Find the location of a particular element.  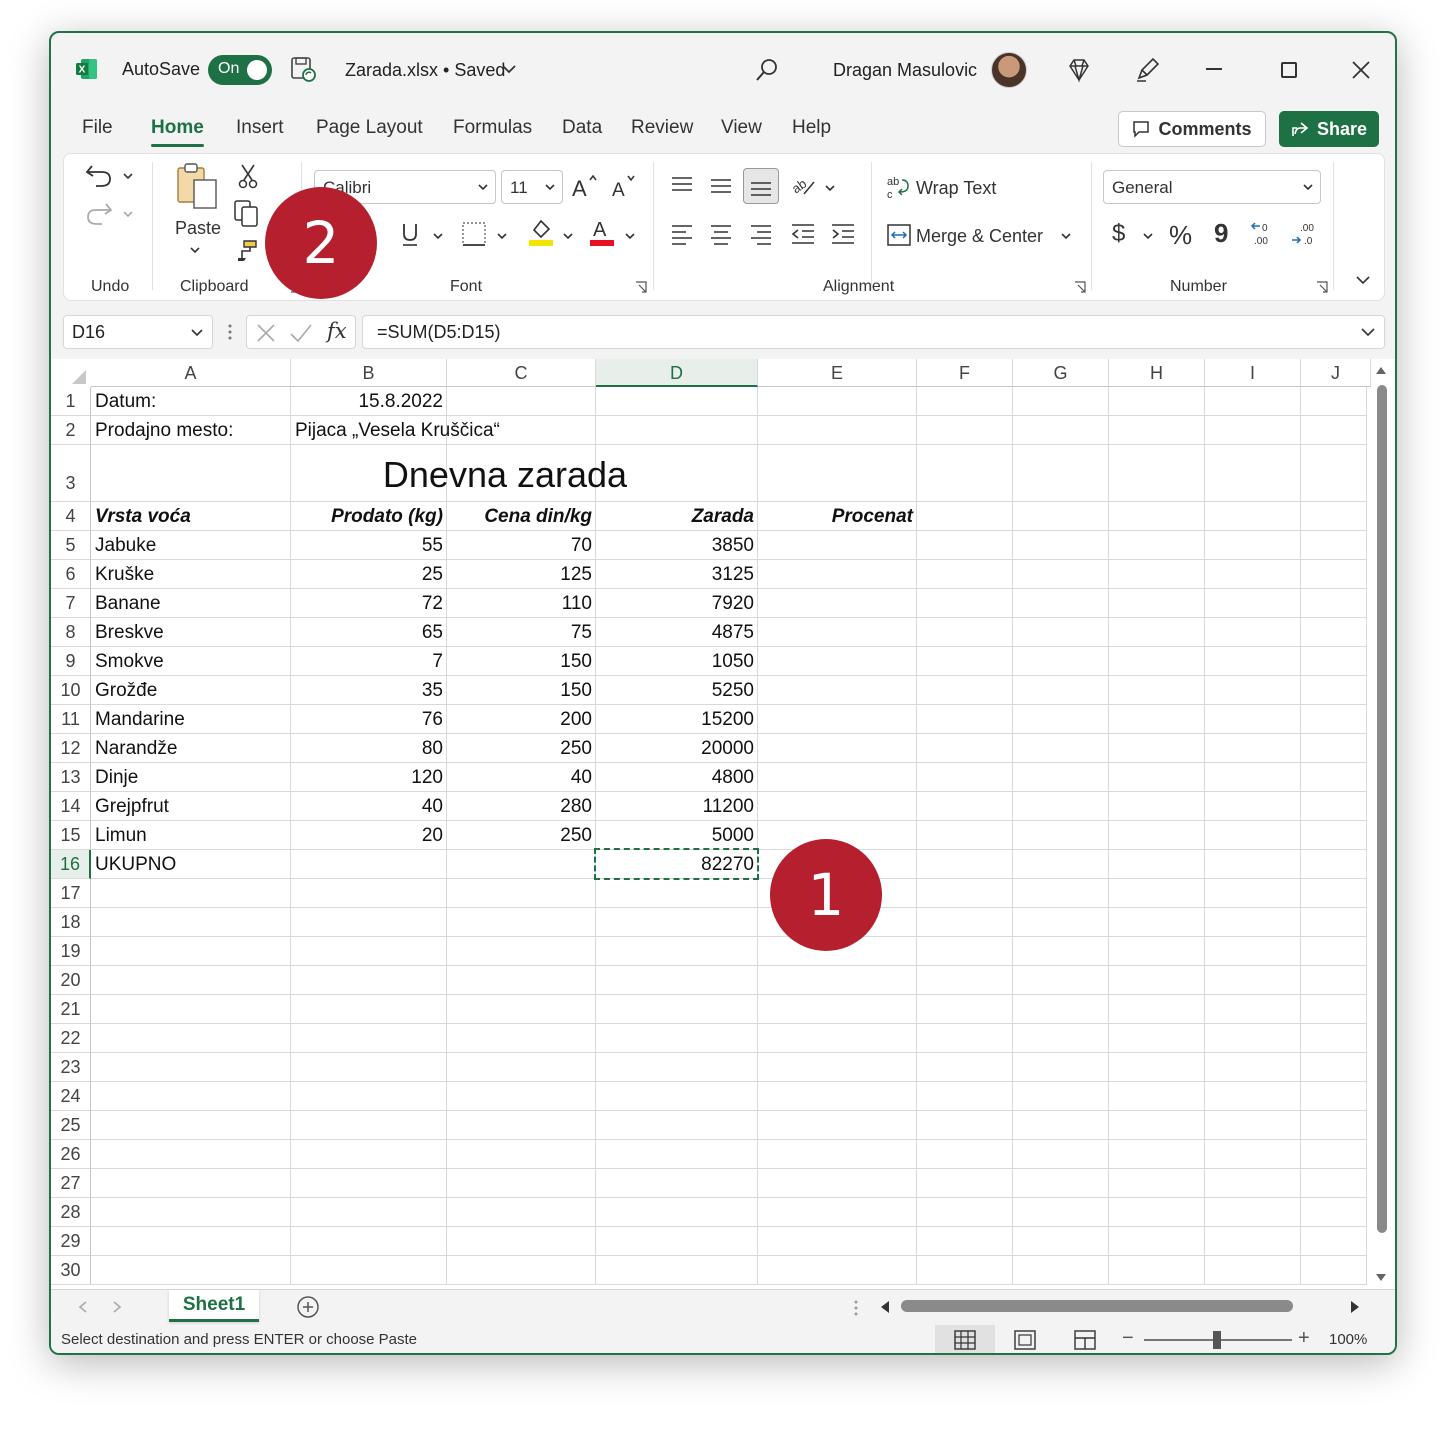

row-header-11: 11 is located at coordinates (71, 719).